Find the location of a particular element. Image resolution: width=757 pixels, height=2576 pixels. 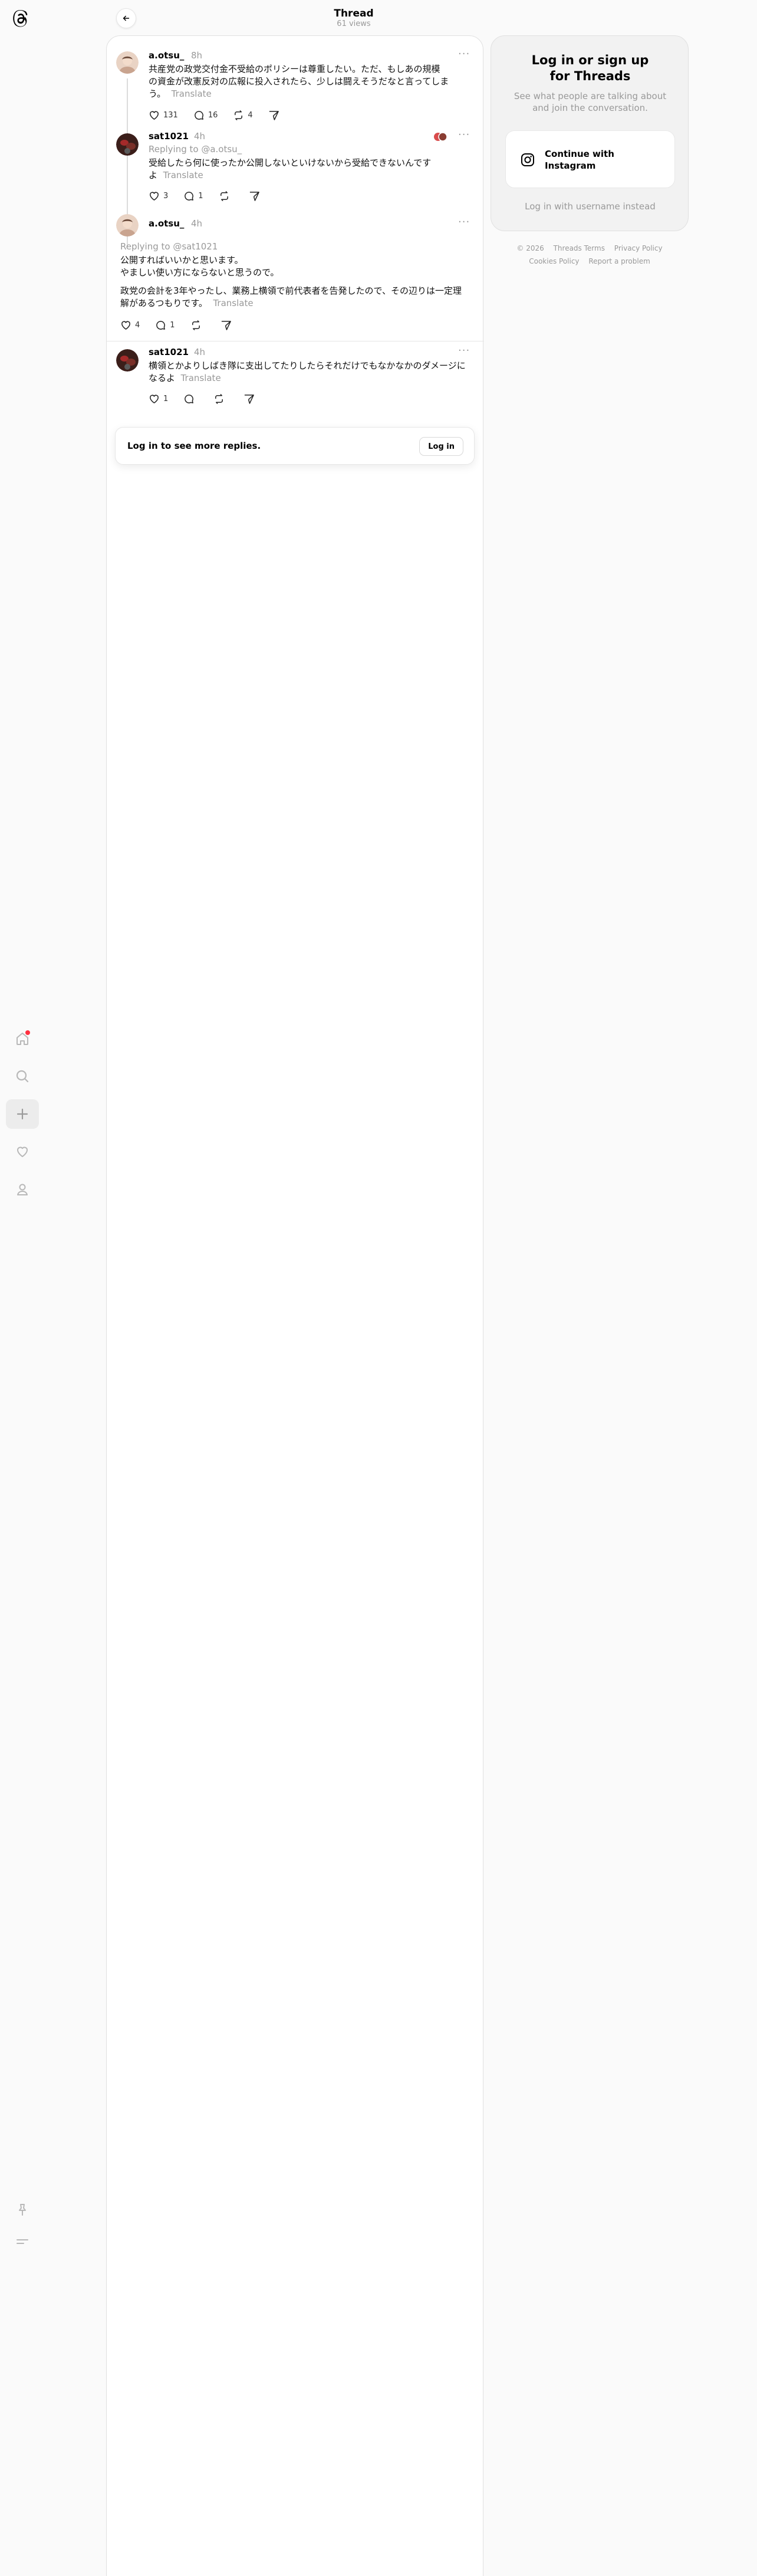

nav-search is located at coordinates (22, 1076).